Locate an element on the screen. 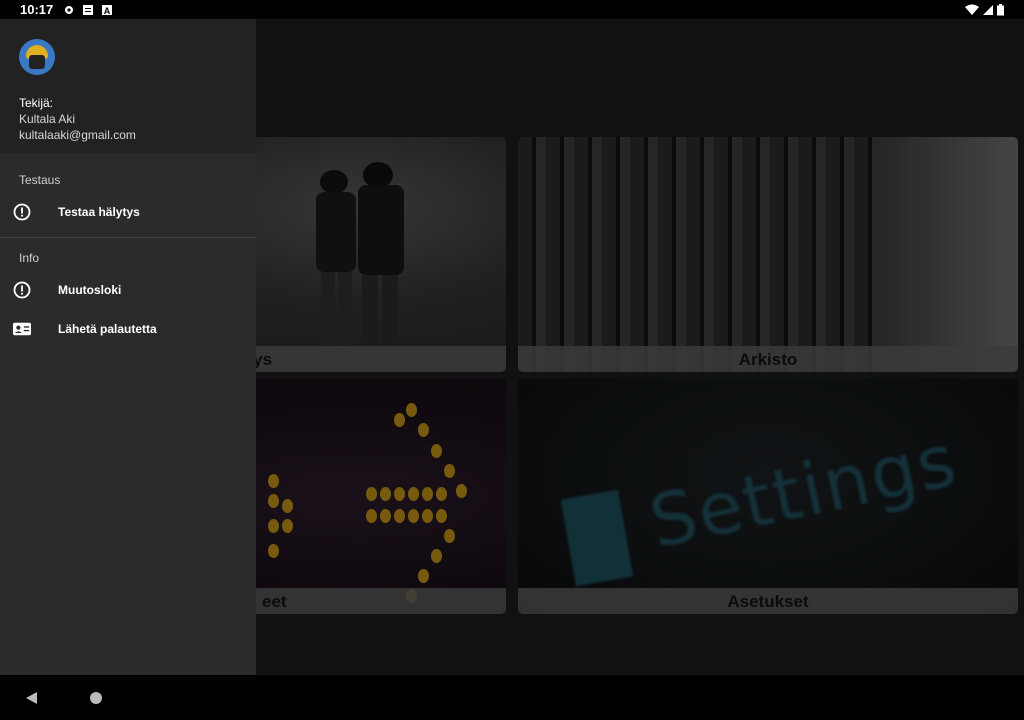 The width and height of the screenshot is (1024, 720). contact-card-icon is located at coordinates (22, 329).